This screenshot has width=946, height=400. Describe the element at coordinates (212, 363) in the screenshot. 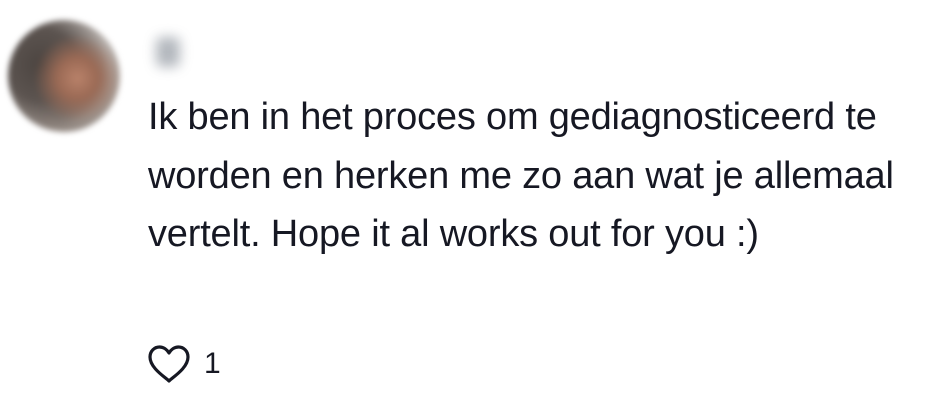

I see `like-count: 1` at that location.